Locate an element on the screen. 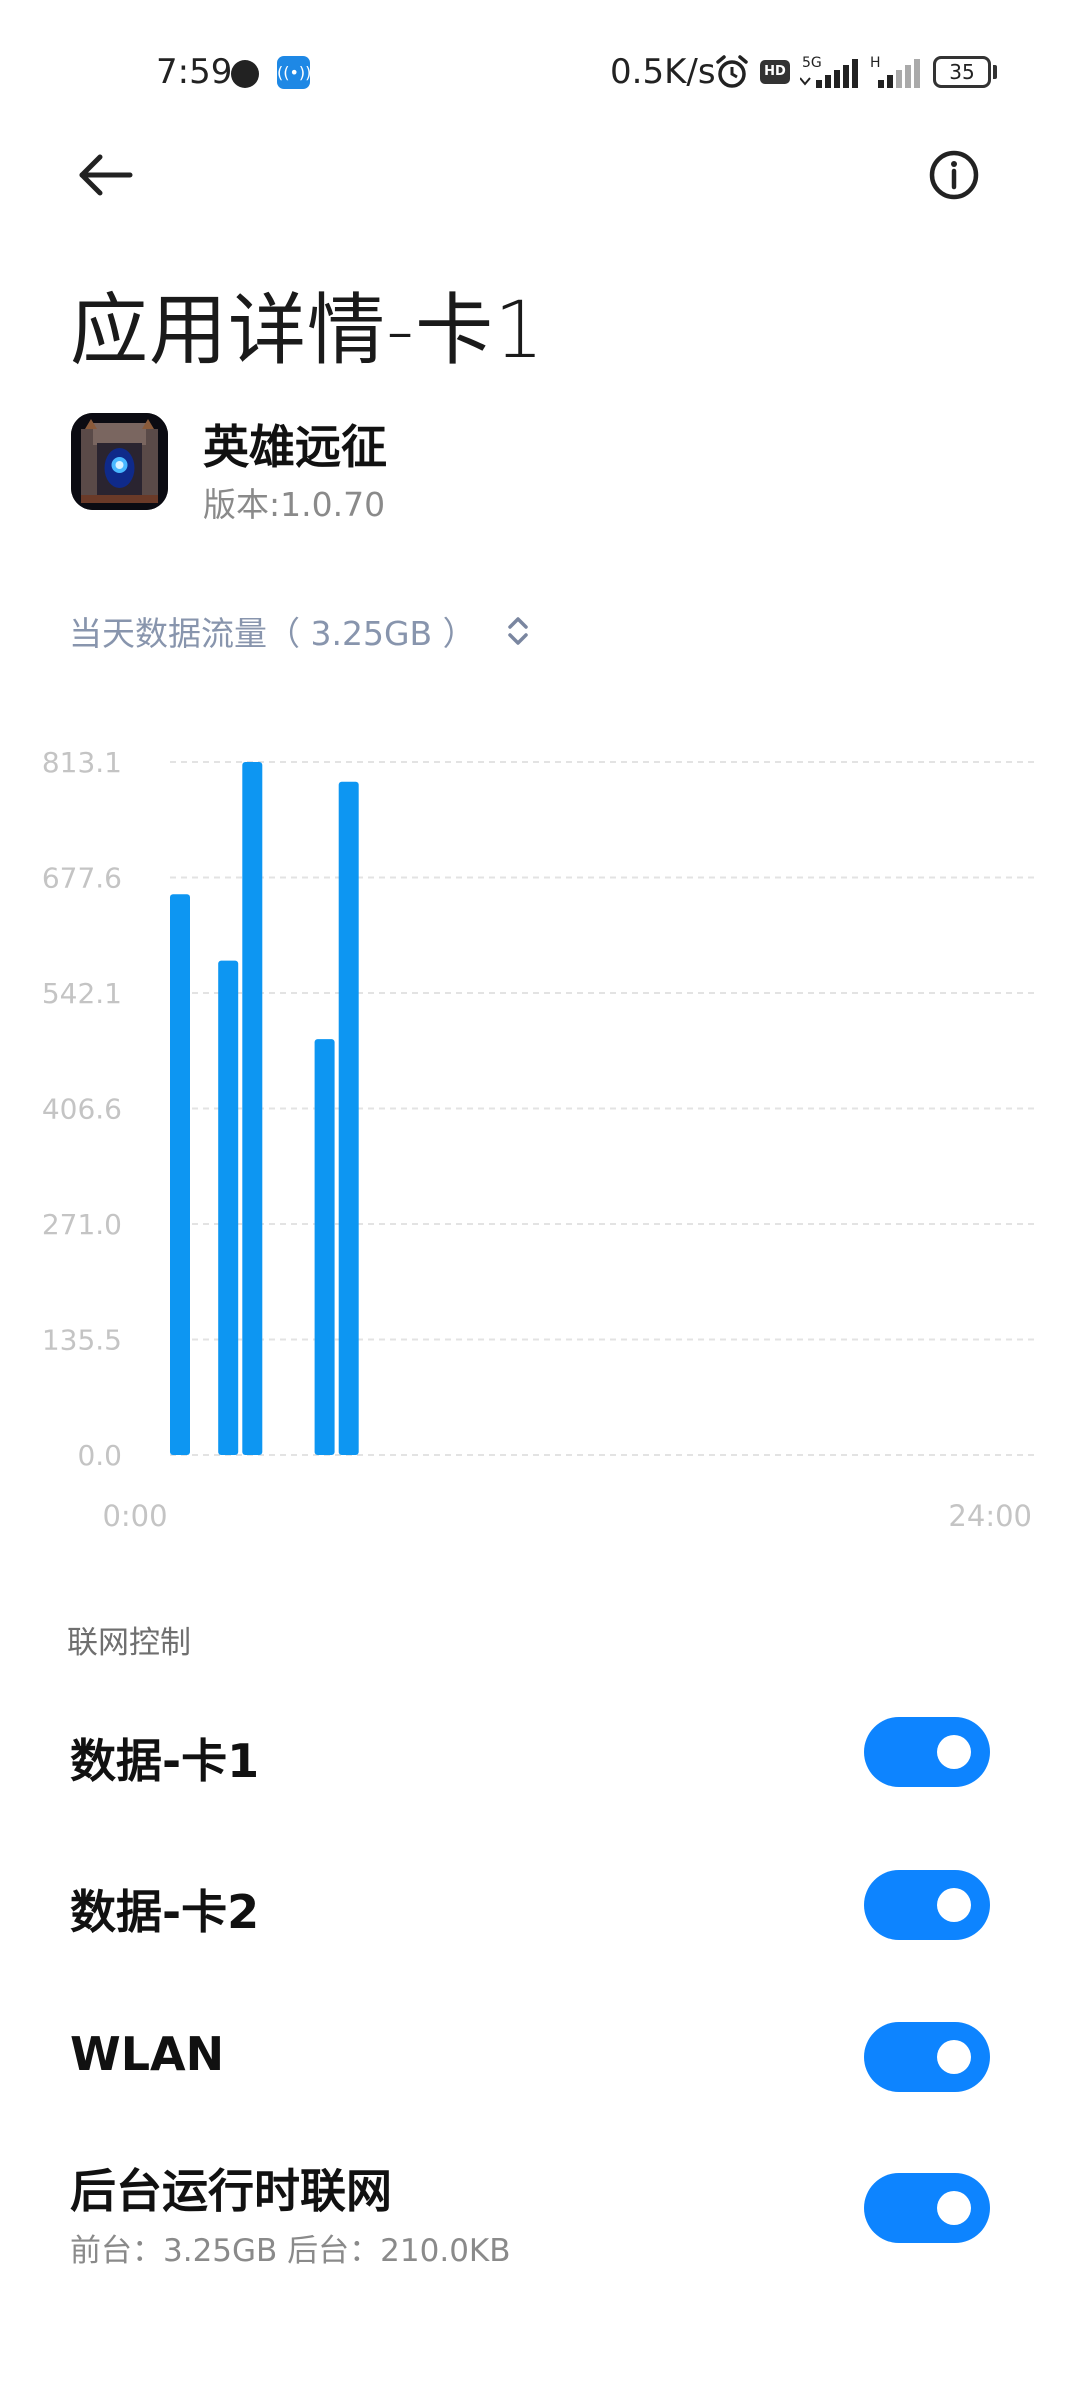 The image size is (1080, 2400). signal-h-icon: H is located at coordinates (895, 71).